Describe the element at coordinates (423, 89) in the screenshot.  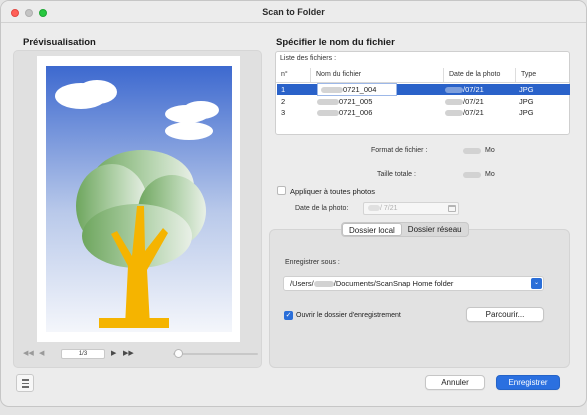
I see `table-row: 1 0721_004 /07/21 JPG` at that location.